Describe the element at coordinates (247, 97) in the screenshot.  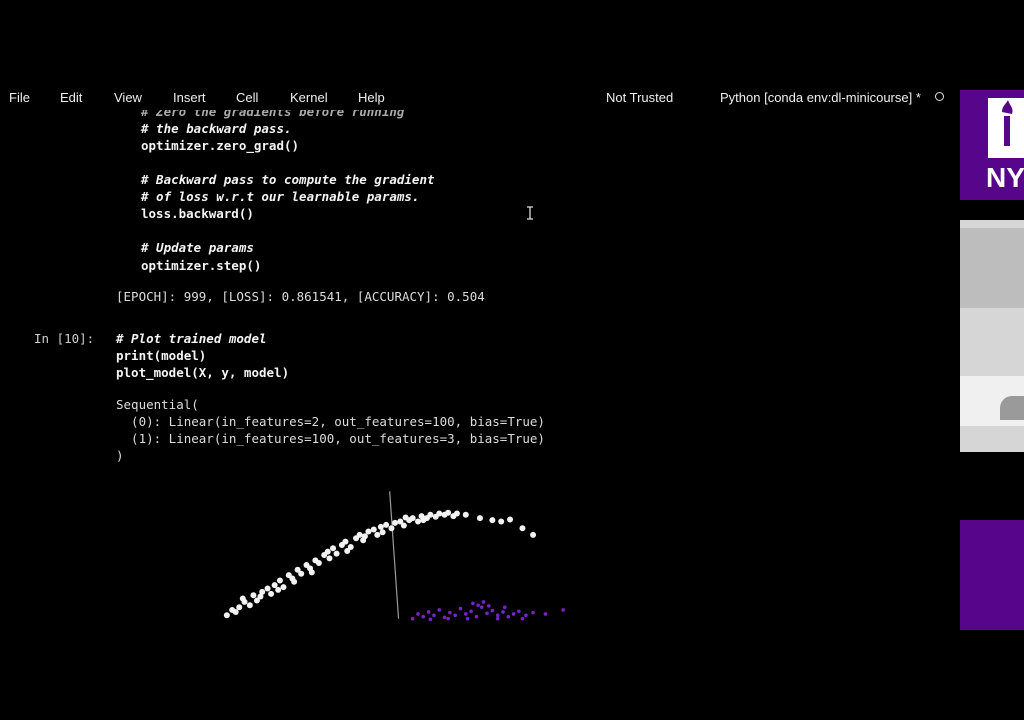
I see `menu-cell: Cell` at that location.